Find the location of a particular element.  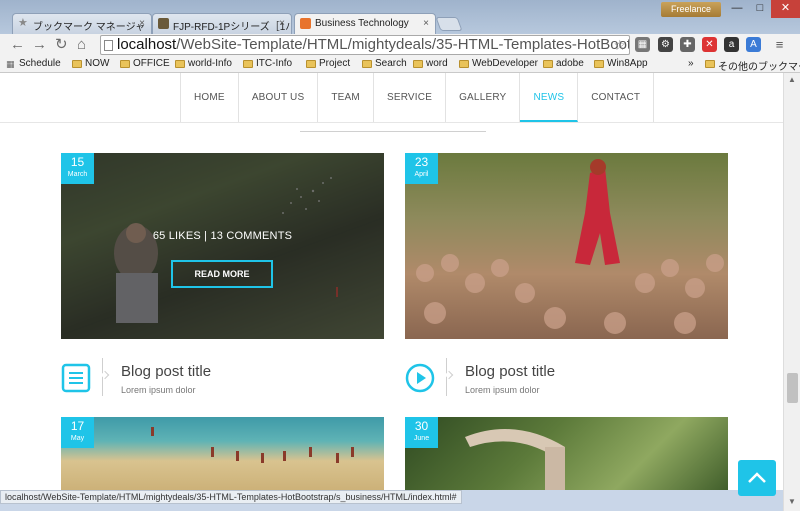

nav-news: NEWS is located at coordinates (549, 97).